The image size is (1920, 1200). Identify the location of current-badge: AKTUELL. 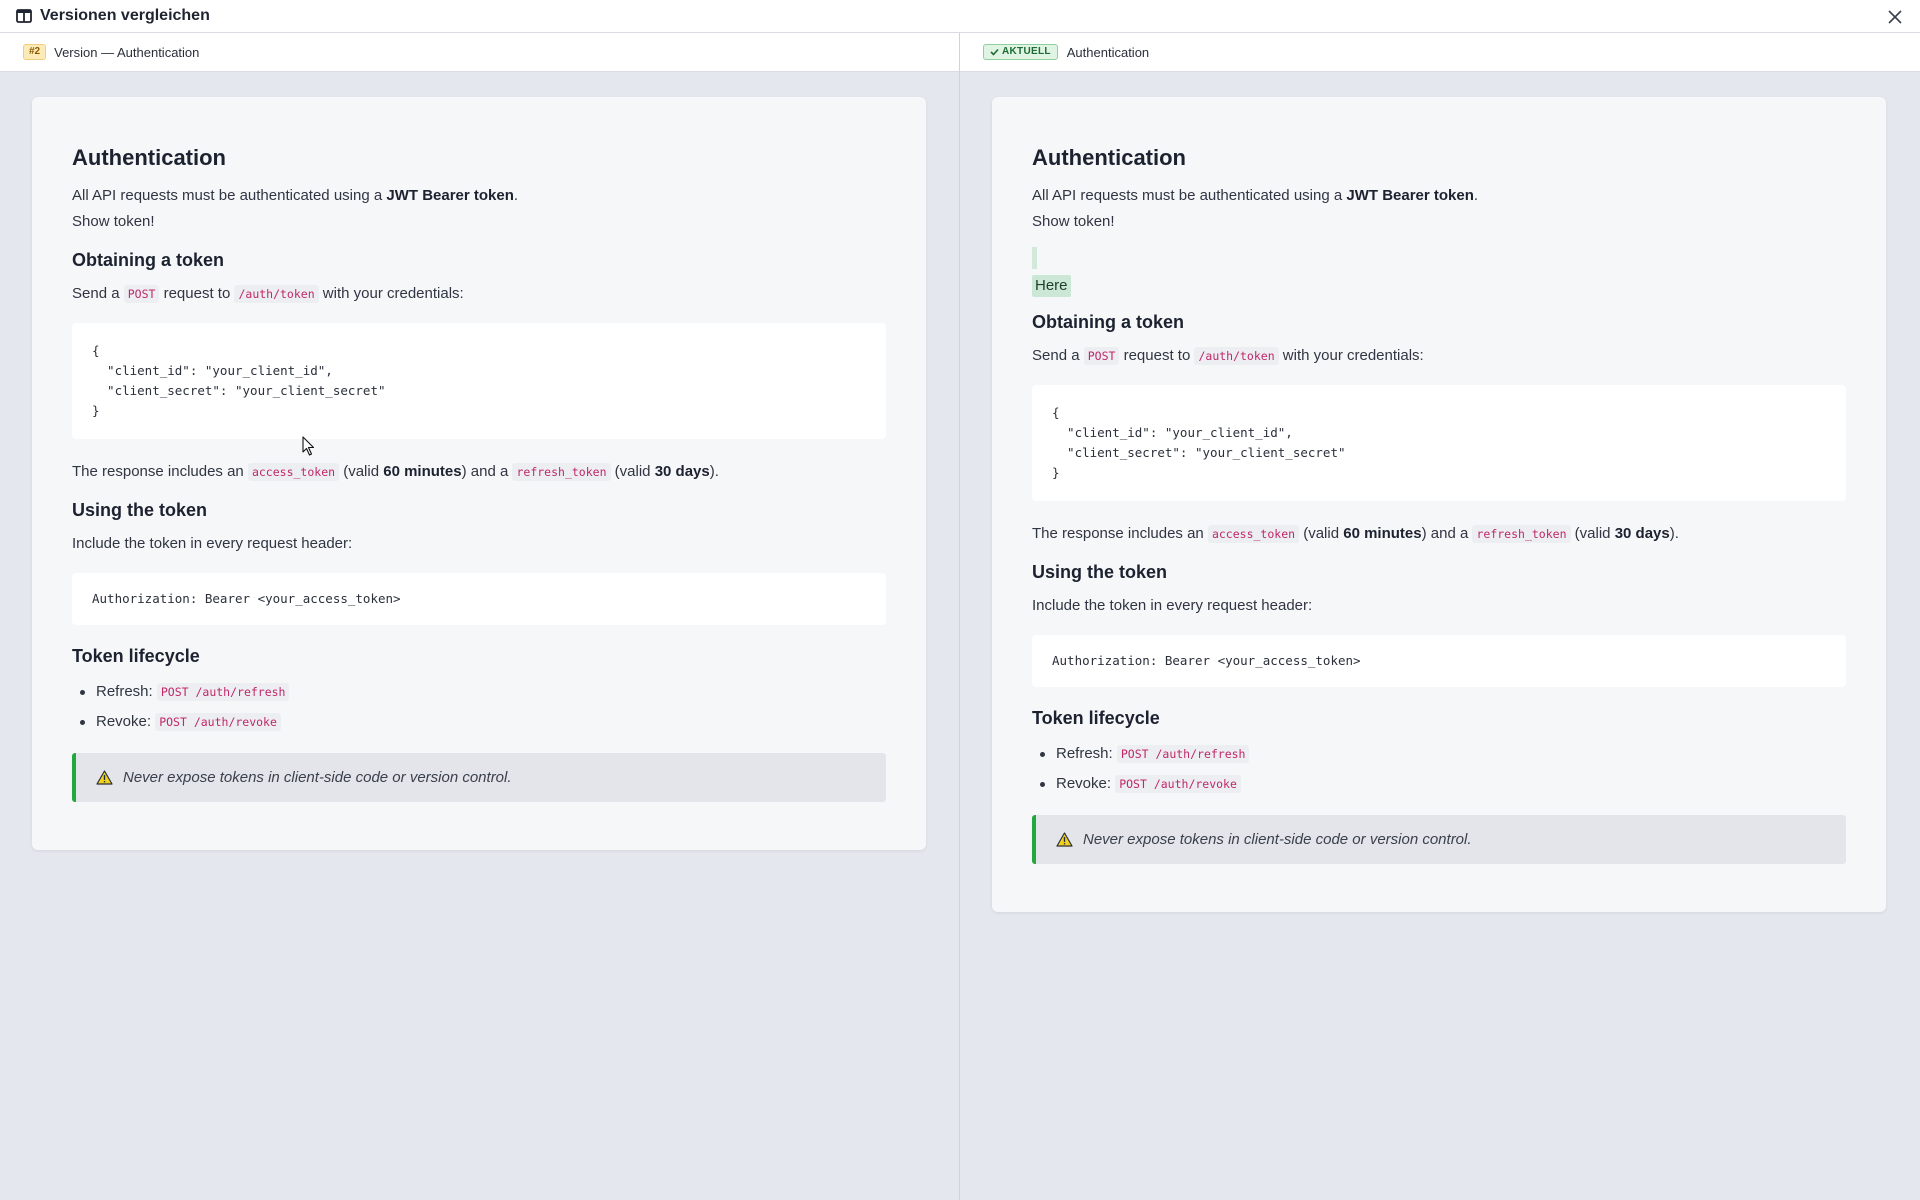
(1020, 52).